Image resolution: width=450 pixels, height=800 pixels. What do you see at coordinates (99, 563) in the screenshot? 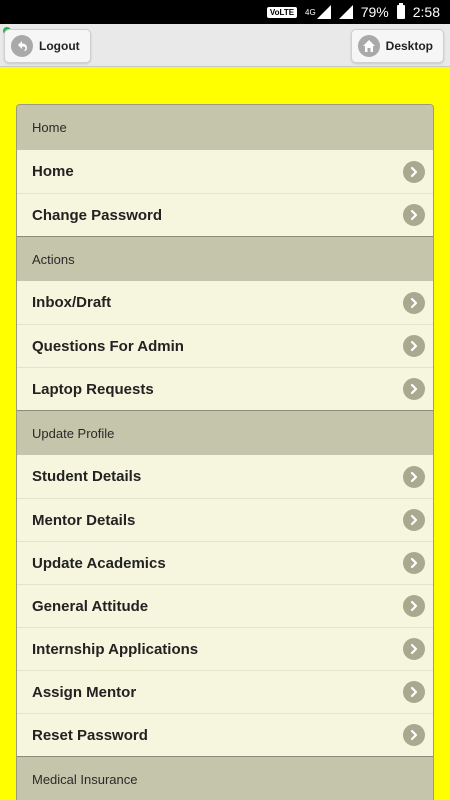
I see `menu-item-label: Update Academics` at bounding box center [99, 563].